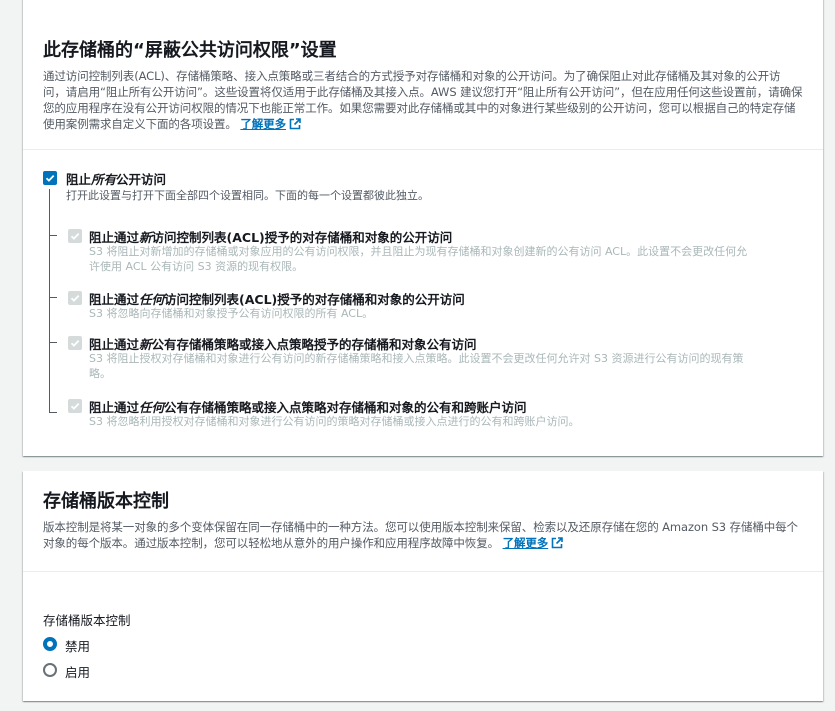 The width and height of the screenshot is (835, 711). I want to click on versioning-title: 存储桶版本控制, so click(106, 501).